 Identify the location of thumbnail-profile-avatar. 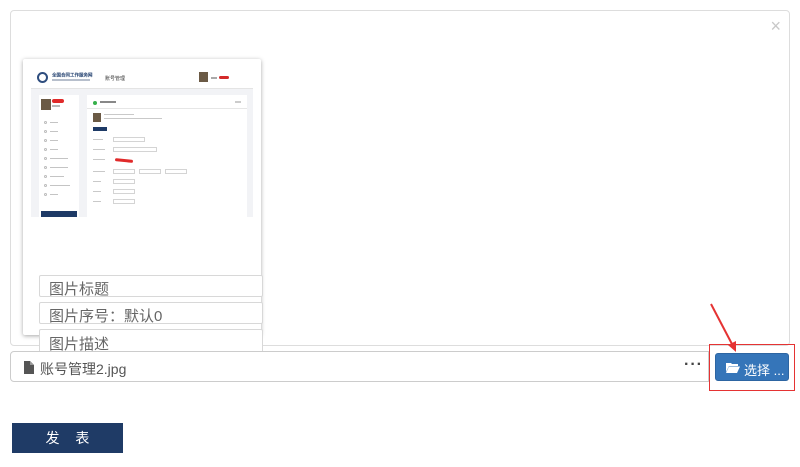
(97, 117).